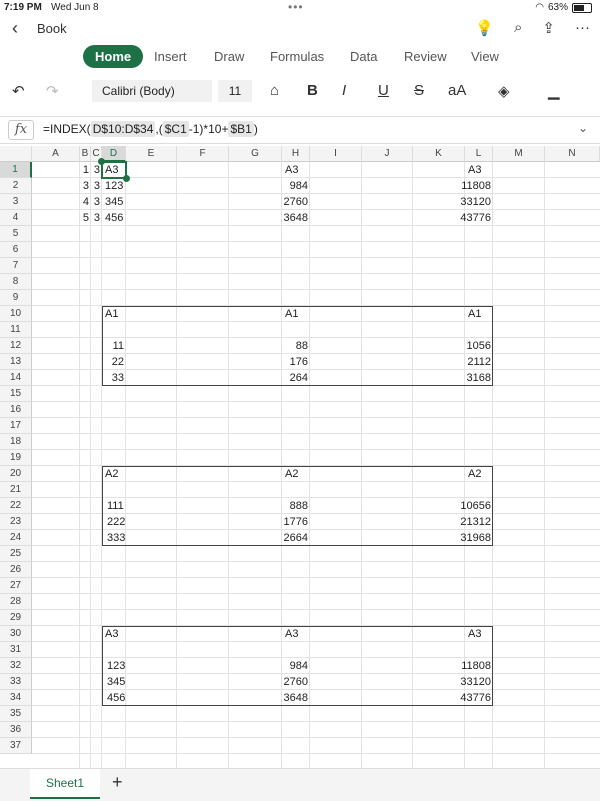 This screenshot has width=600, height=801. I want to click on cell-L34: 43776, so click(463, 698).